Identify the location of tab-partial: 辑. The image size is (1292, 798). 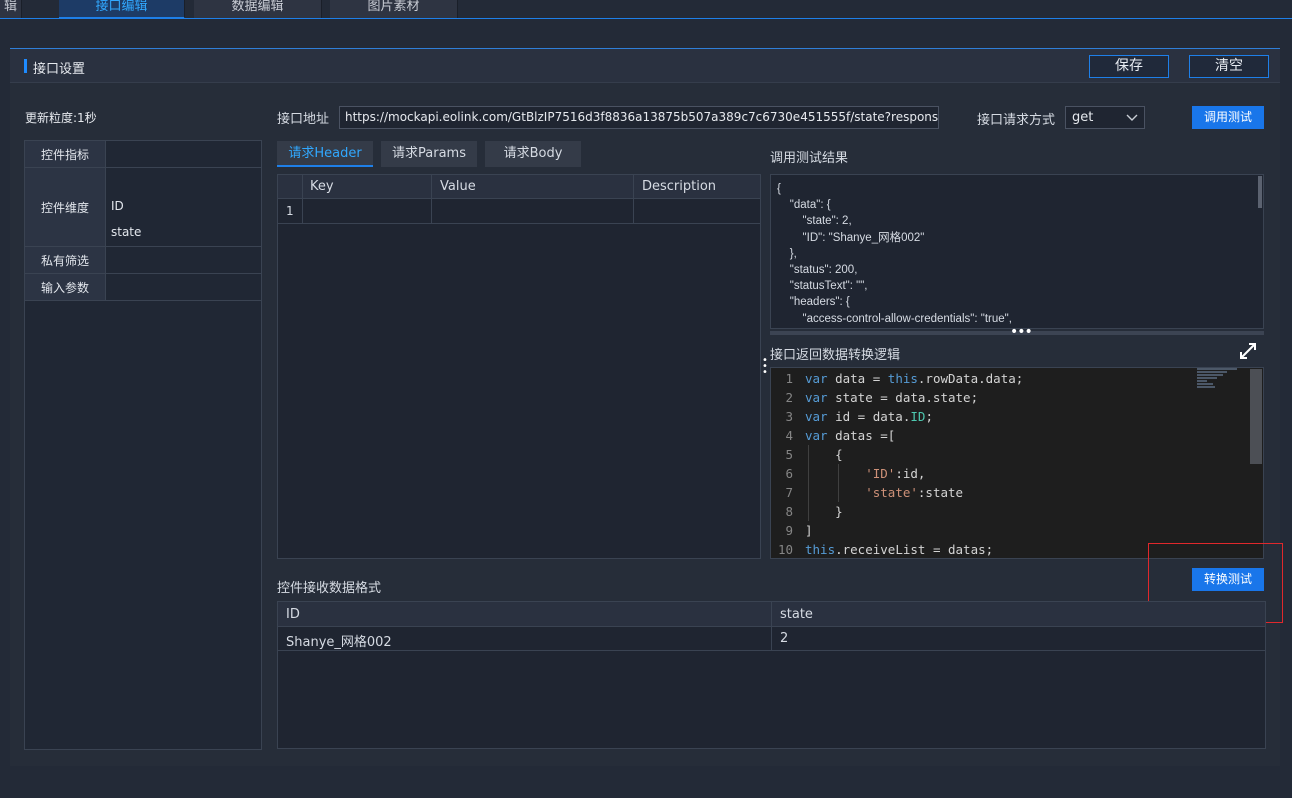
(11, 9).